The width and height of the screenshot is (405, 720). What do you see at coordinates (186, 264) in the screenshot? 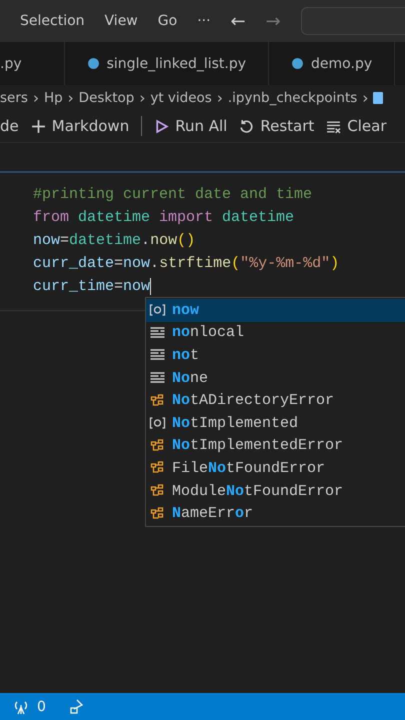
I see `code-line: curr_date=now.strftime("%y-%m-%d")` at bounding box center [186, 264].